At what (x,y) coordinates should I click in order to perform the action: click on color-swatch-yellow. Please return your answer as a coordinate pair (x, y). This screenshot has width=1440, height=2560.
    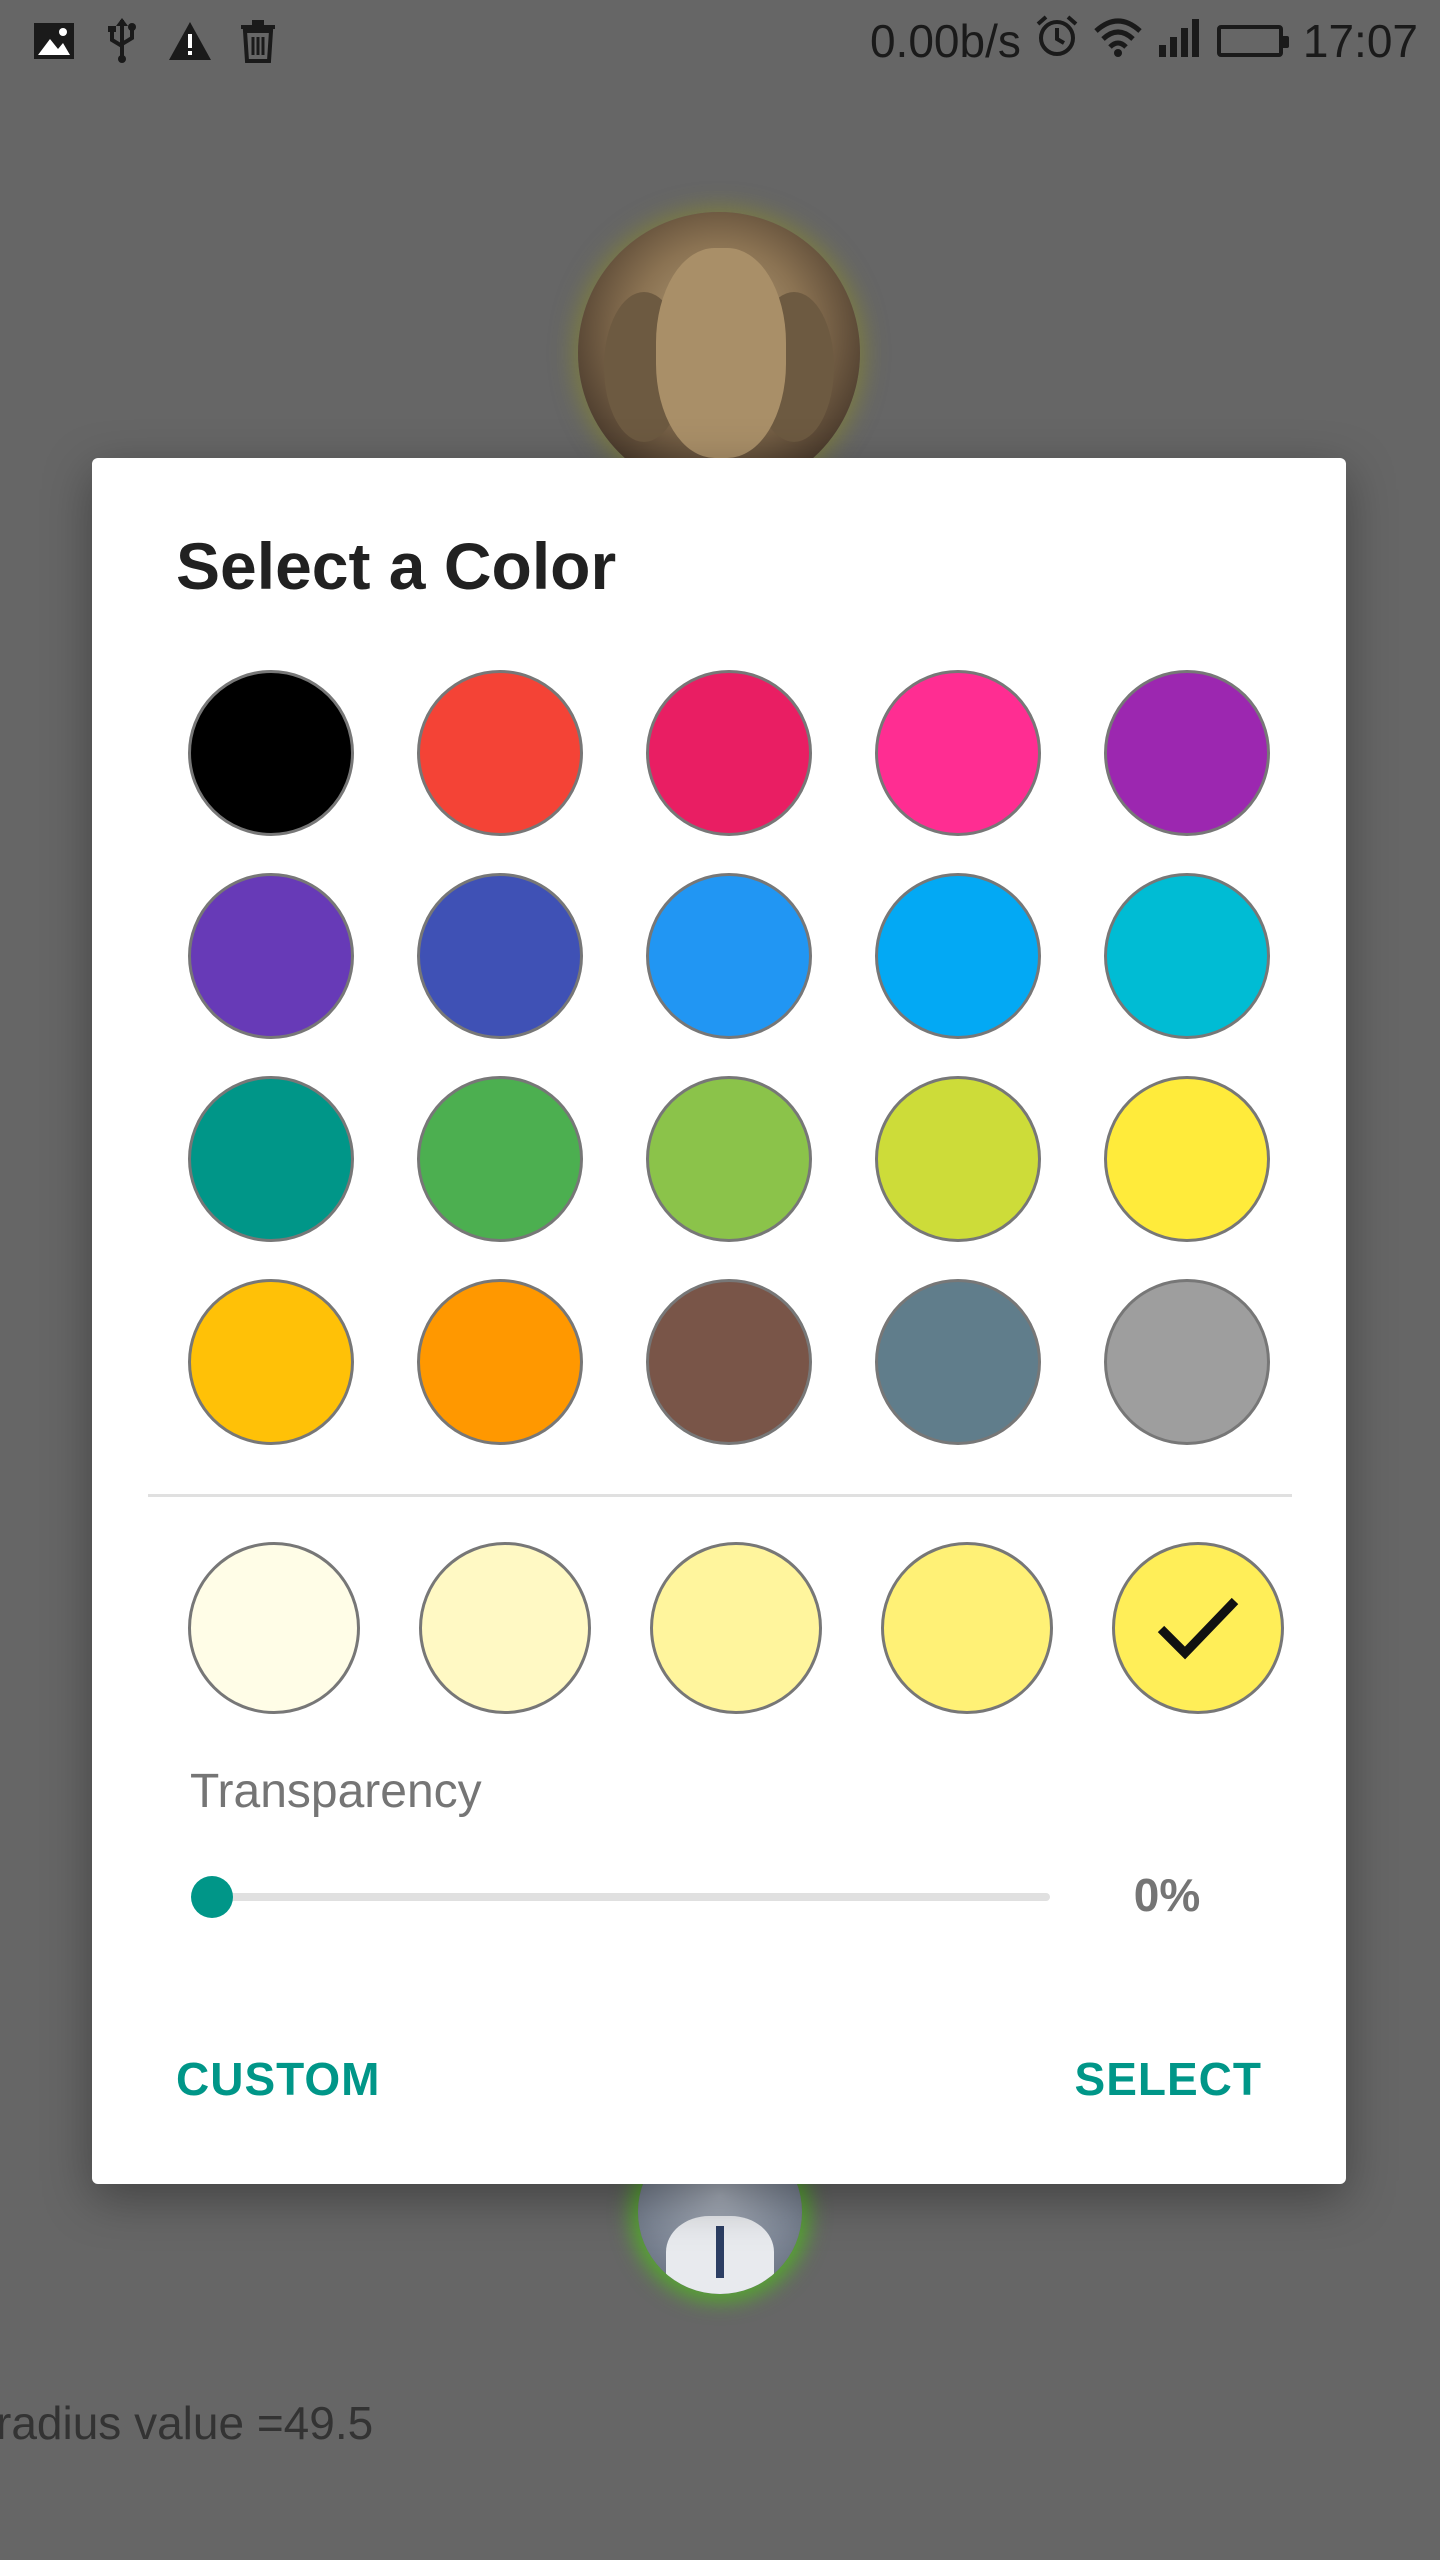
    Looking at the image, I should click on (1187, 1159).